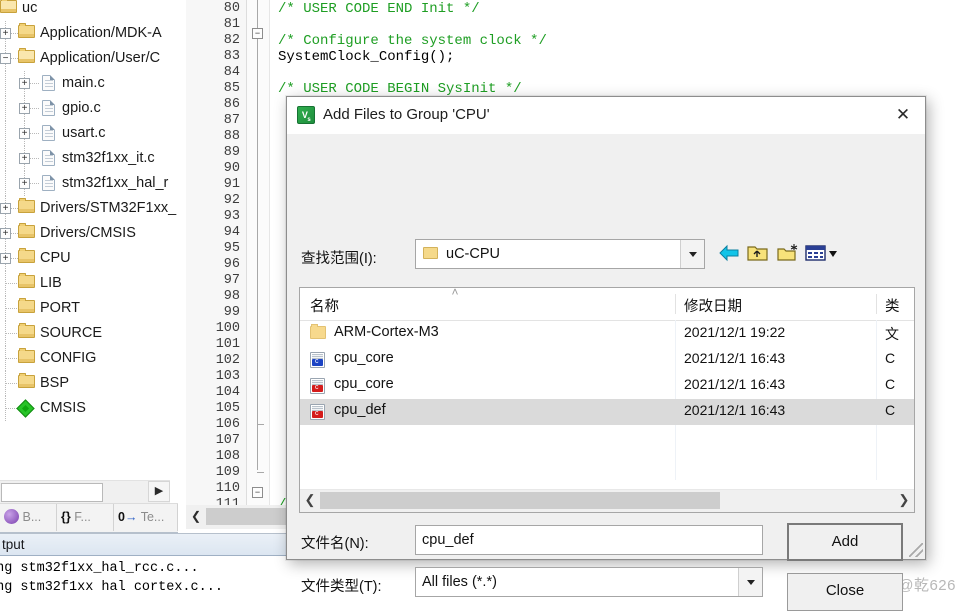  I want to click on filetype-select: All files (*.*), so click(589, 582).